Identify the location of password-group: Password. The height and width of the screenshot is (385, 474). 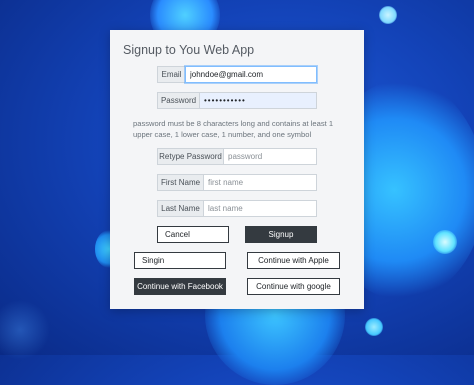
(237, 100).